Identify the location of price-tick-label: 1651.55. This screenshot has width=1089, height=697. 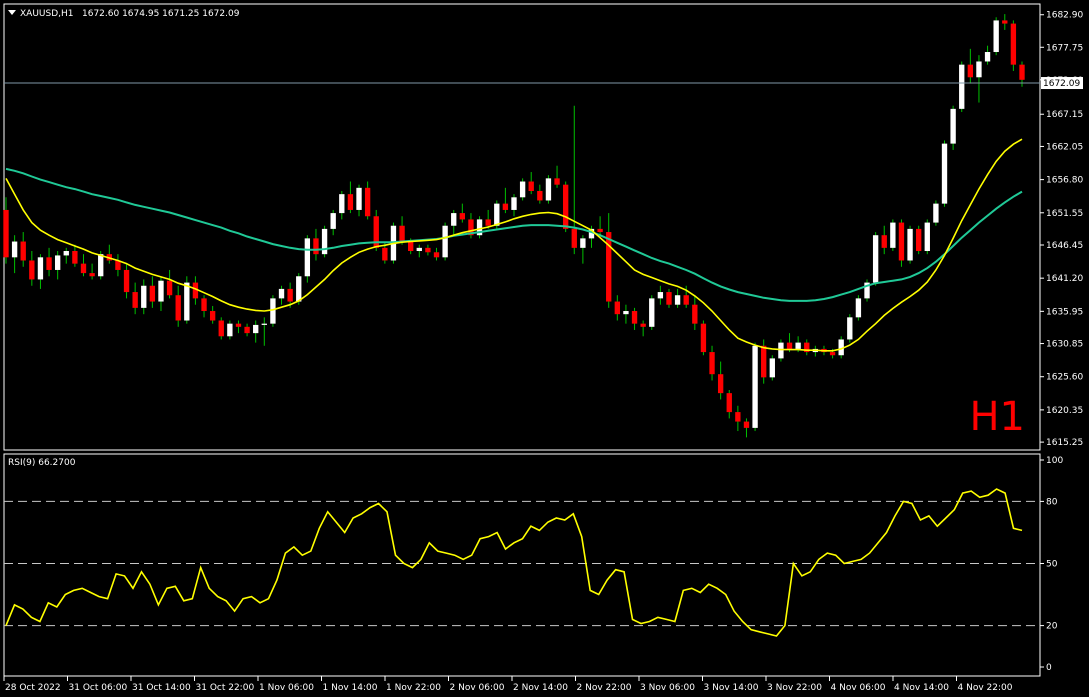
(1064, 214).